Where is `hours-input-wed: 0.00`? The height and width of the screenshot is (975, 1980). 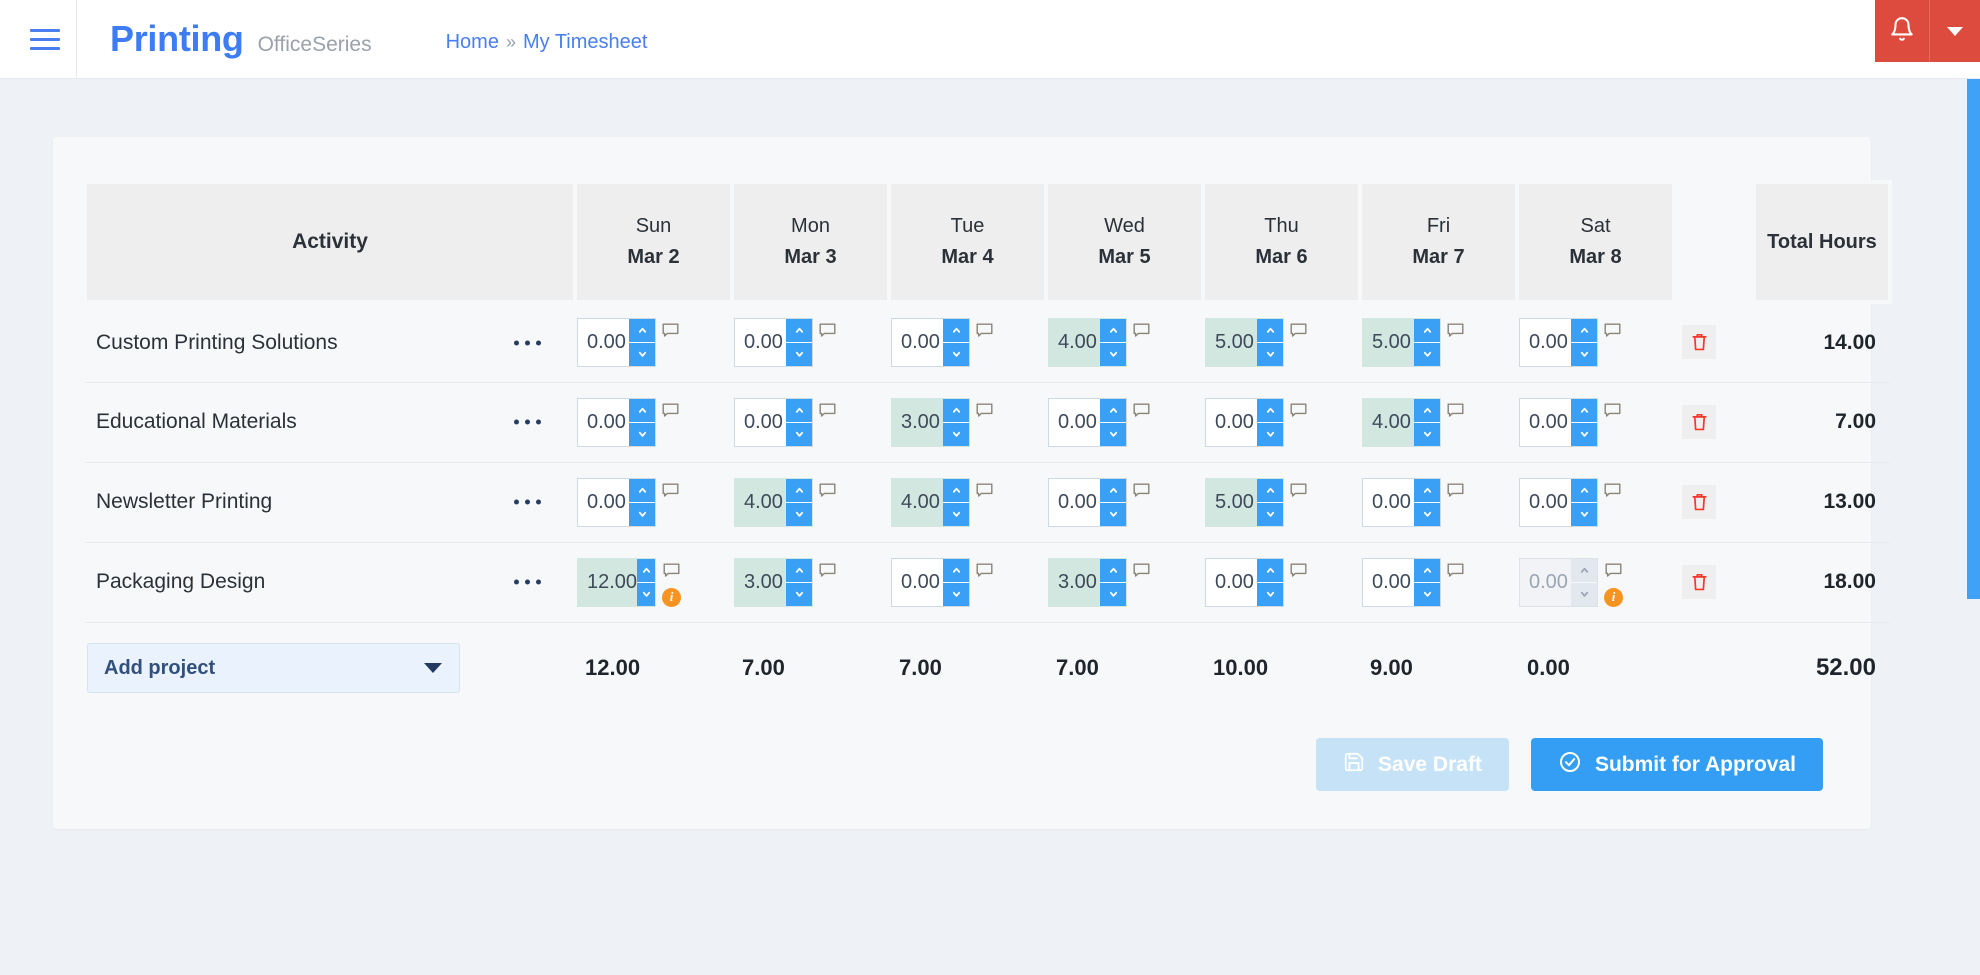
hours-input-wed: 0.00 is located at coordinates (1087, 502).